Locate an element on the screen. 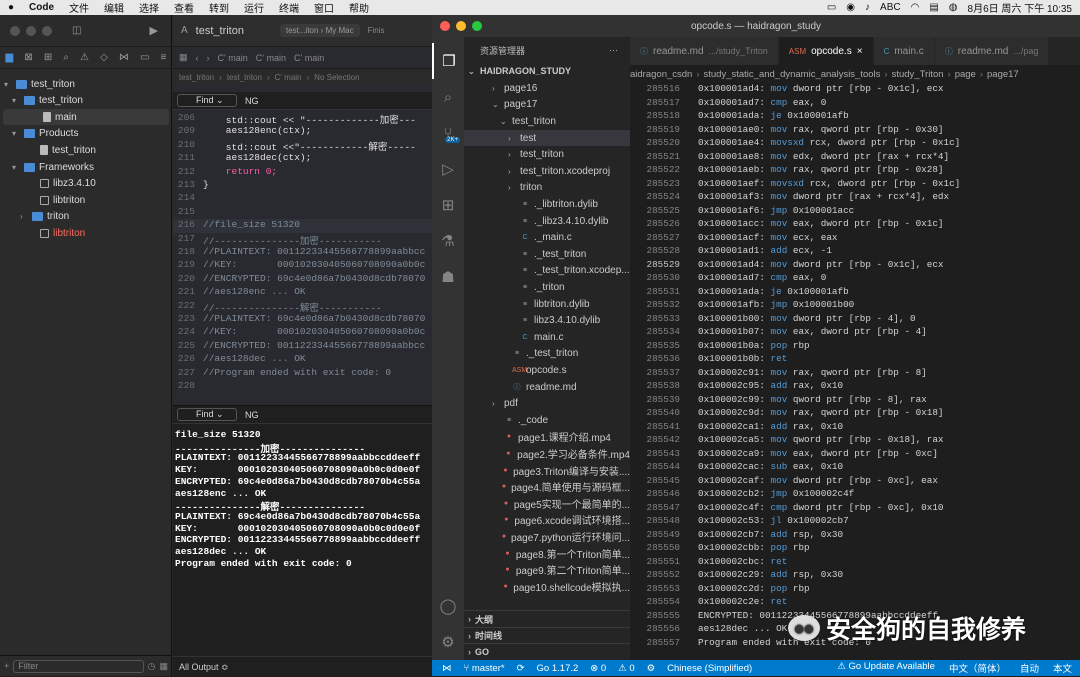  control-center-icon: ▤ is located at coordinates (933, 7).